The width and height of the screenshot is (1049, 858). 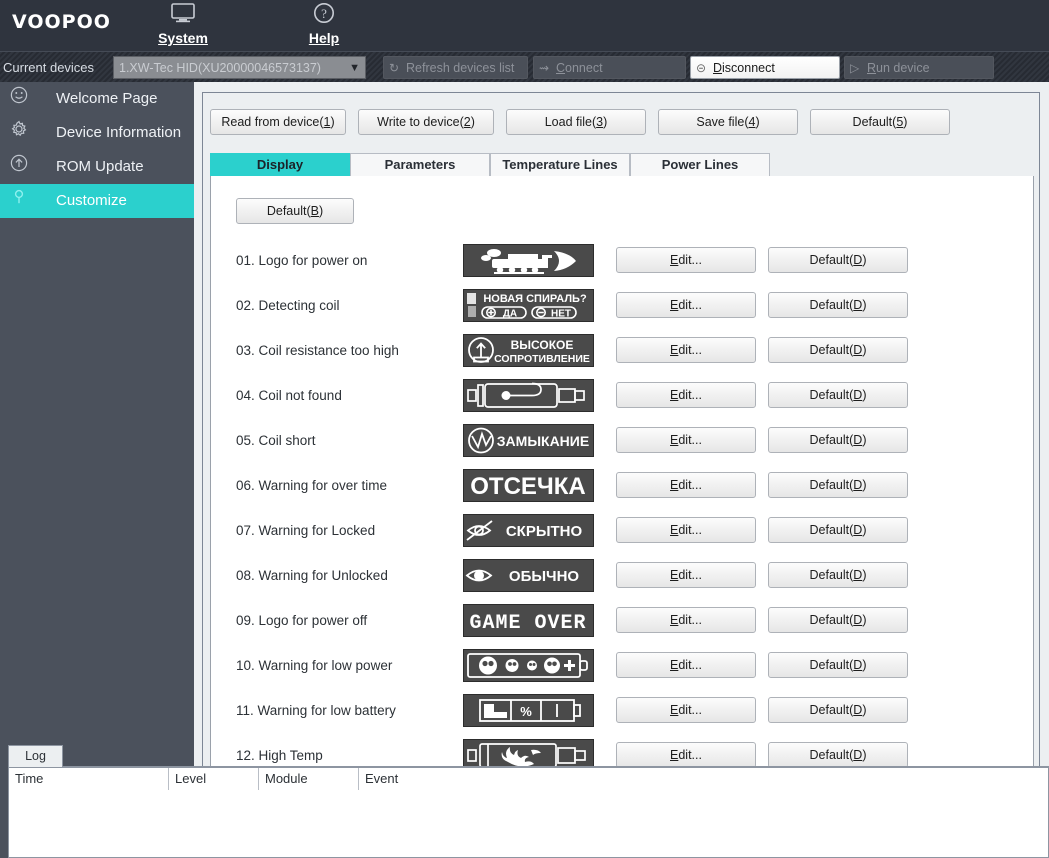 I want to click on log-table: Time Level Module Event, so click(x=528, y=812).